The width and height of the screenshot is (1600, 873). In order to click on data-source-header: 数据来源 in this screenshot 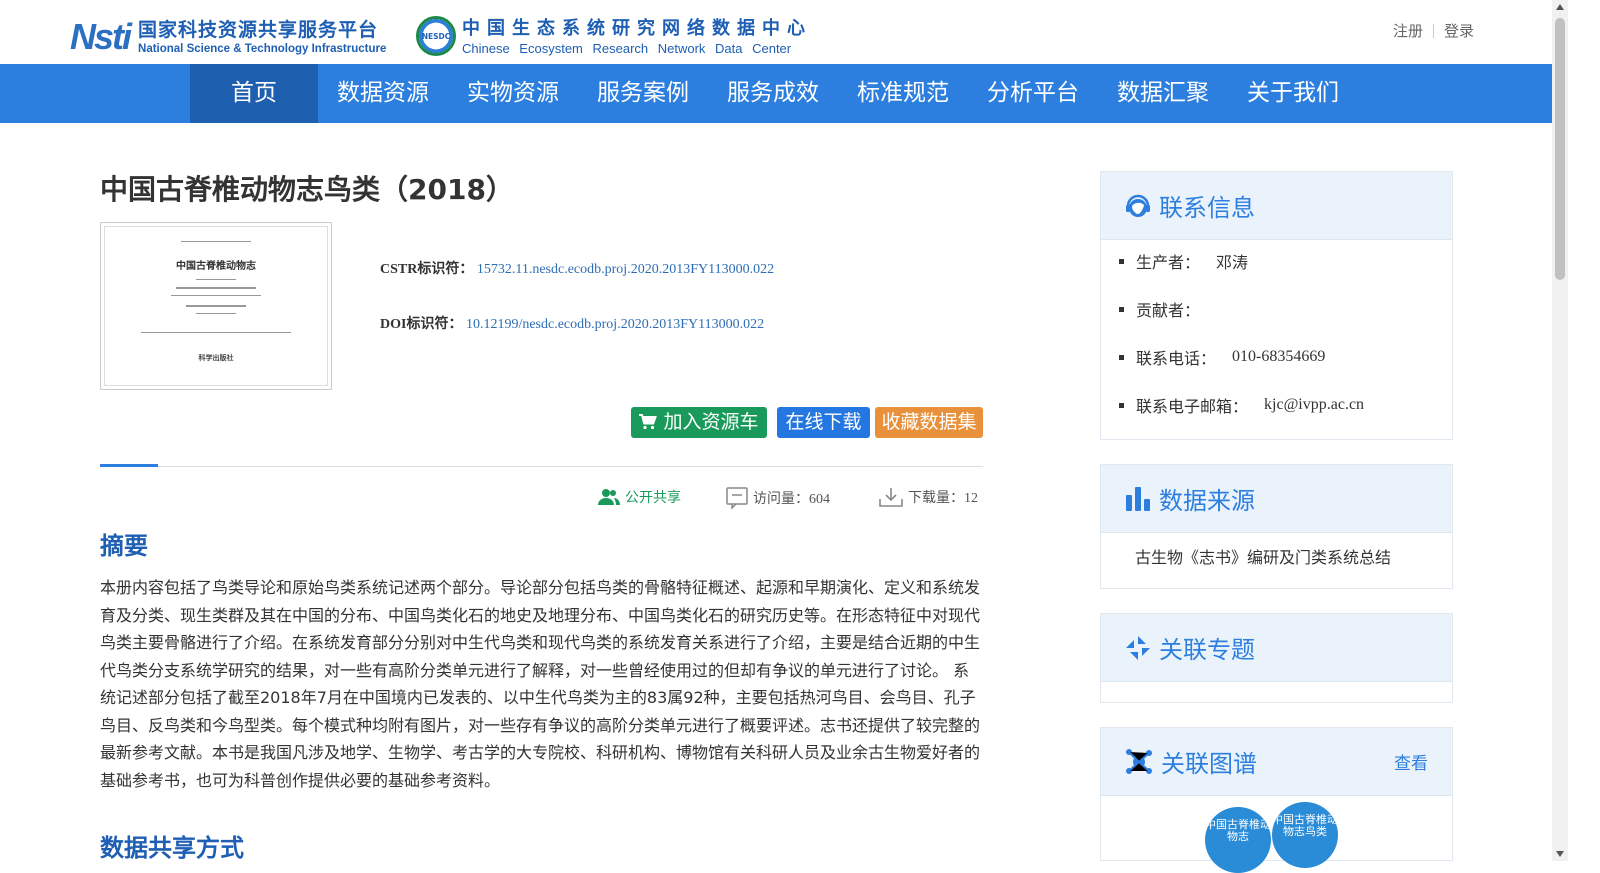, I will do `click(1276, 499)`.